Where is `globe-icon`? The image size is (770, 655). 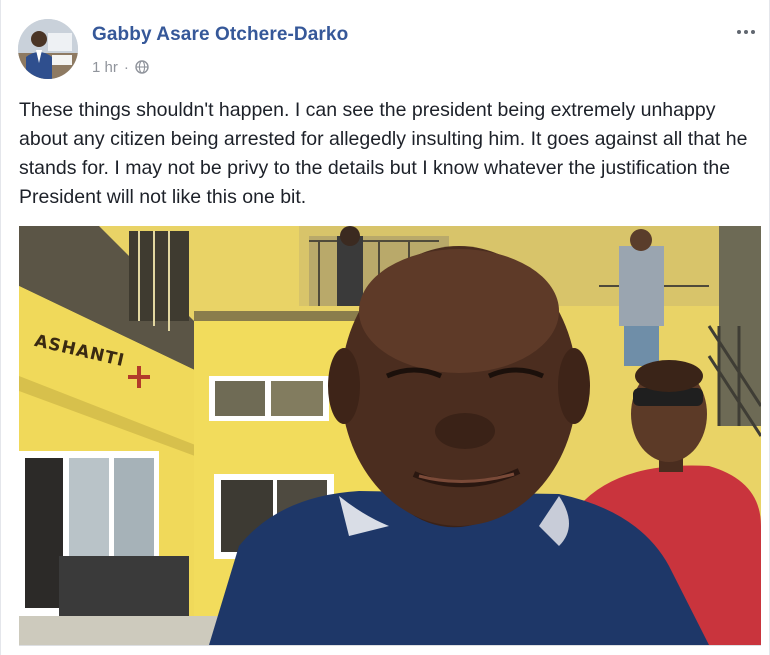 globe-icon is located at coordinates (142, 67).